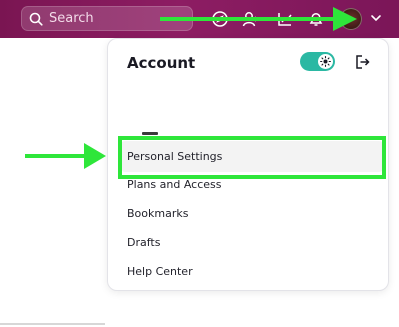 The height and width of the screenshot is (327, 399). What do you see at coordinates (56, 156) in the screenshot?
I see `annotation-arrow-left` at bounding box center [56, 156].